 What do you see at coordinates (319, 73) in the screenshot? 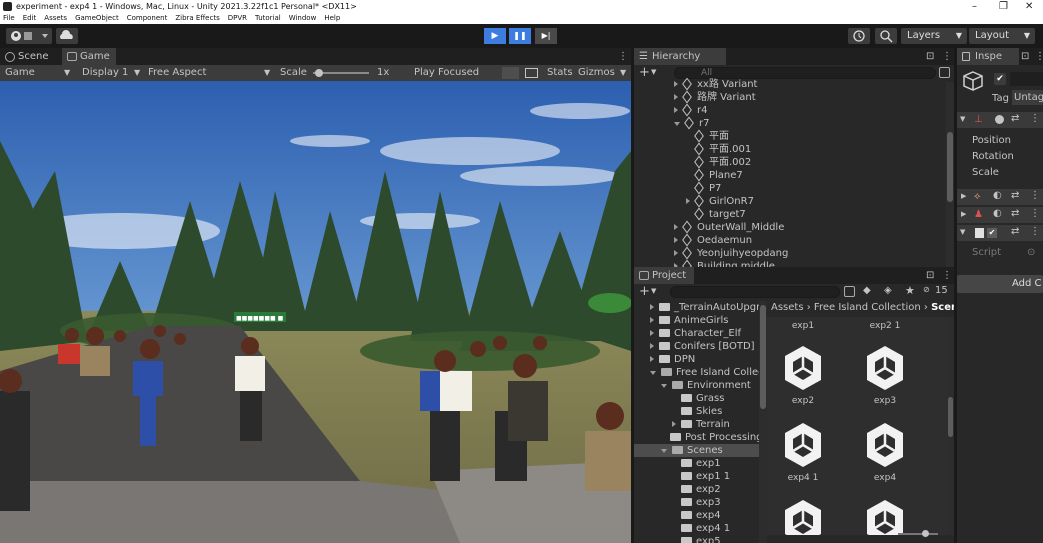
I see `scale-slider-thumb` at bounding box center [319, 73].